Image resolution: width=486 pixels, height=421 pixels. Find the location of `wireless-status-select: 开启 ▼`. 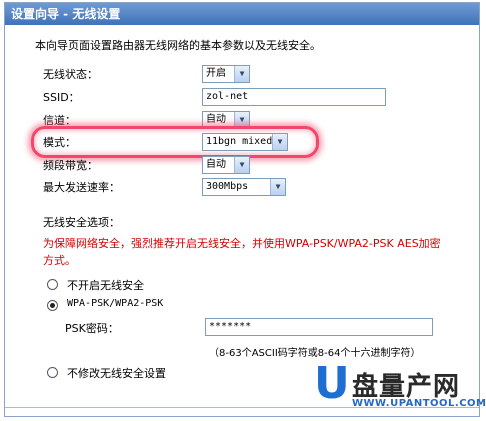

wireless-status-select: 开启 ▼ is located at coordinates (226, 74).